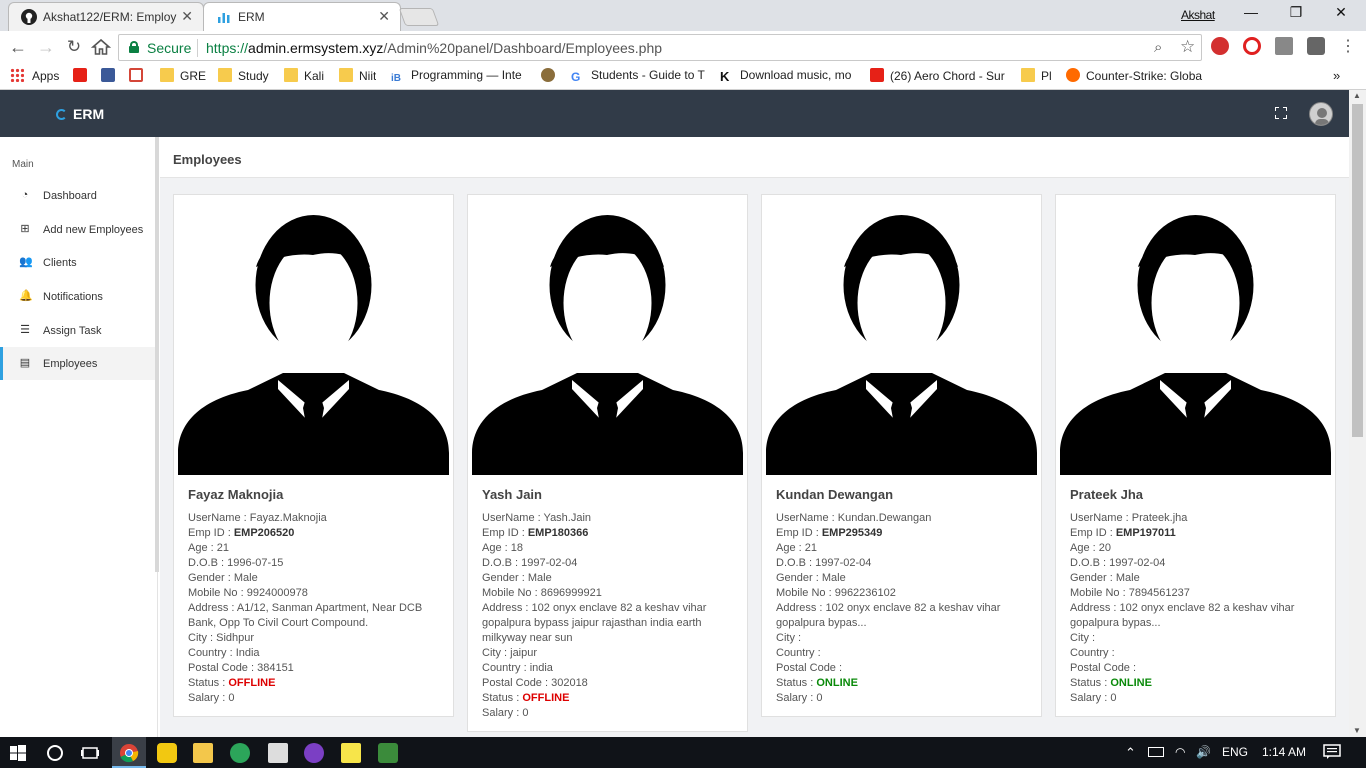  Describe the element at coordinates (18, 47) in the screenshot. I see `back-arrow-icon: ←` at that location.